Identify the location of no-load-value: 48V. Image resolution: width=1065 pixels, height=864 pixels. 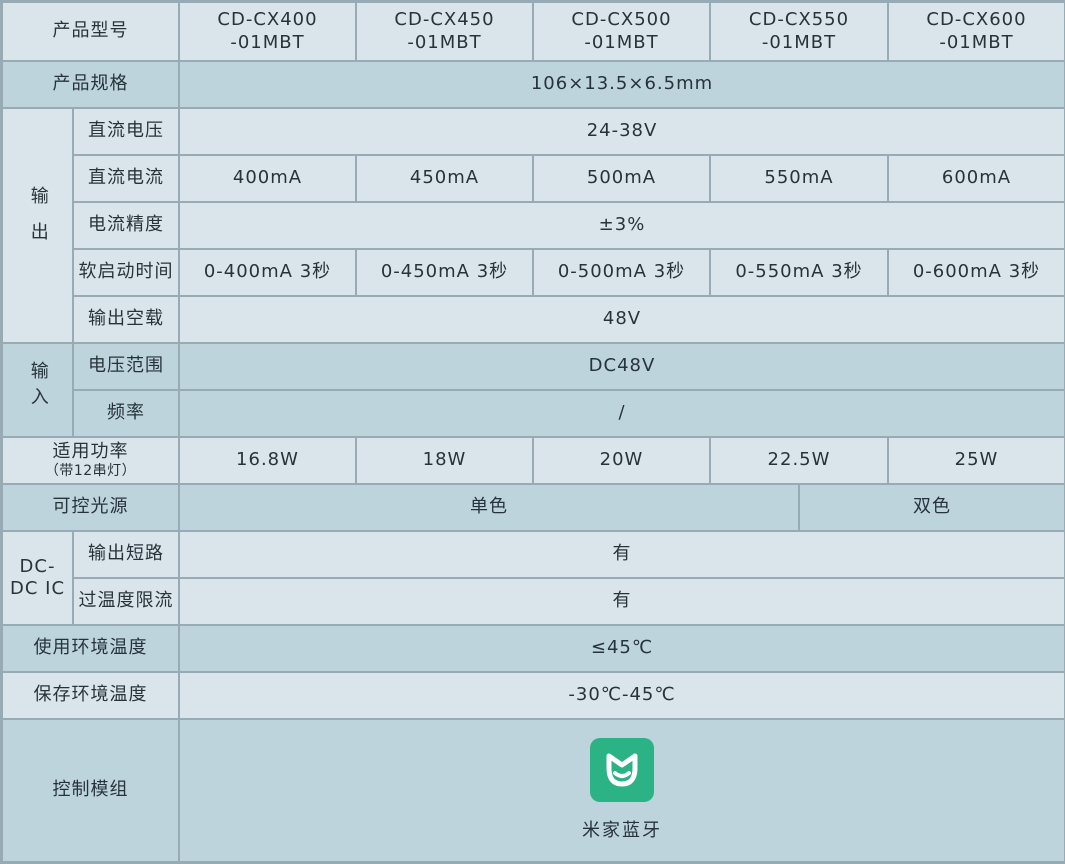
(622, 319).